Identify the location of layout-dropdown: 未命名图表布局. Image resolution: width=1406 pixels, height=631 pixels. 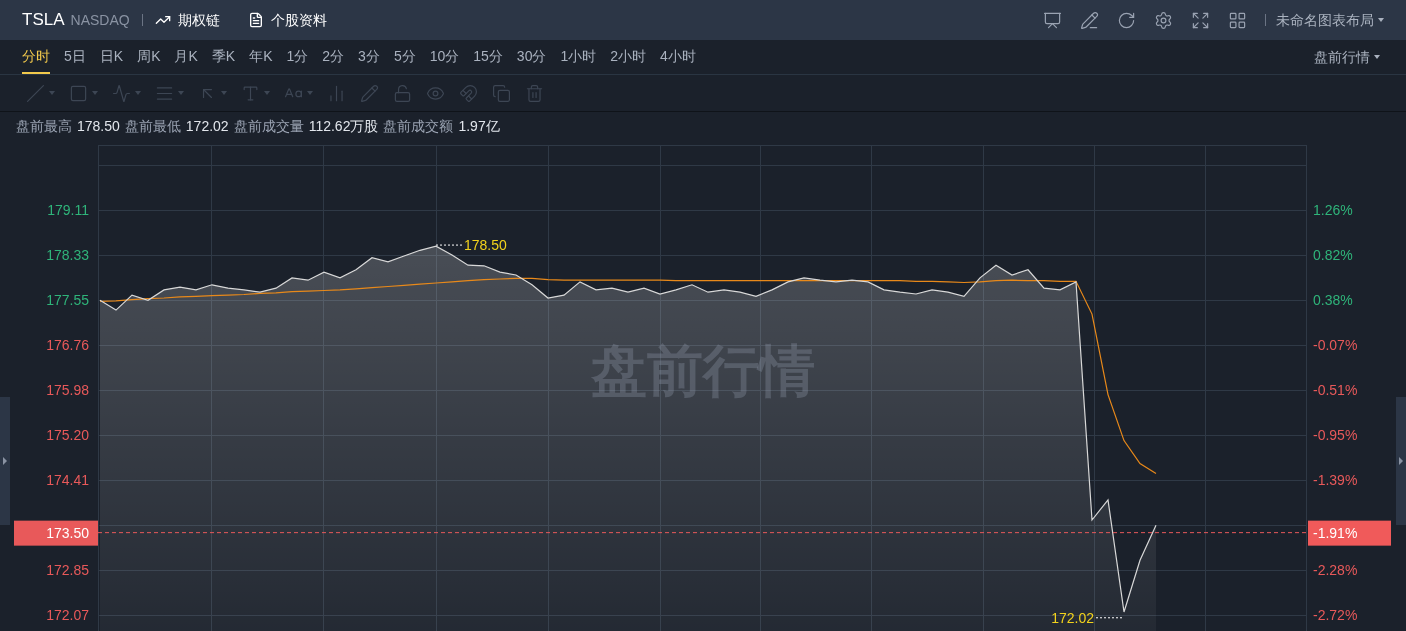
(1330, 20).